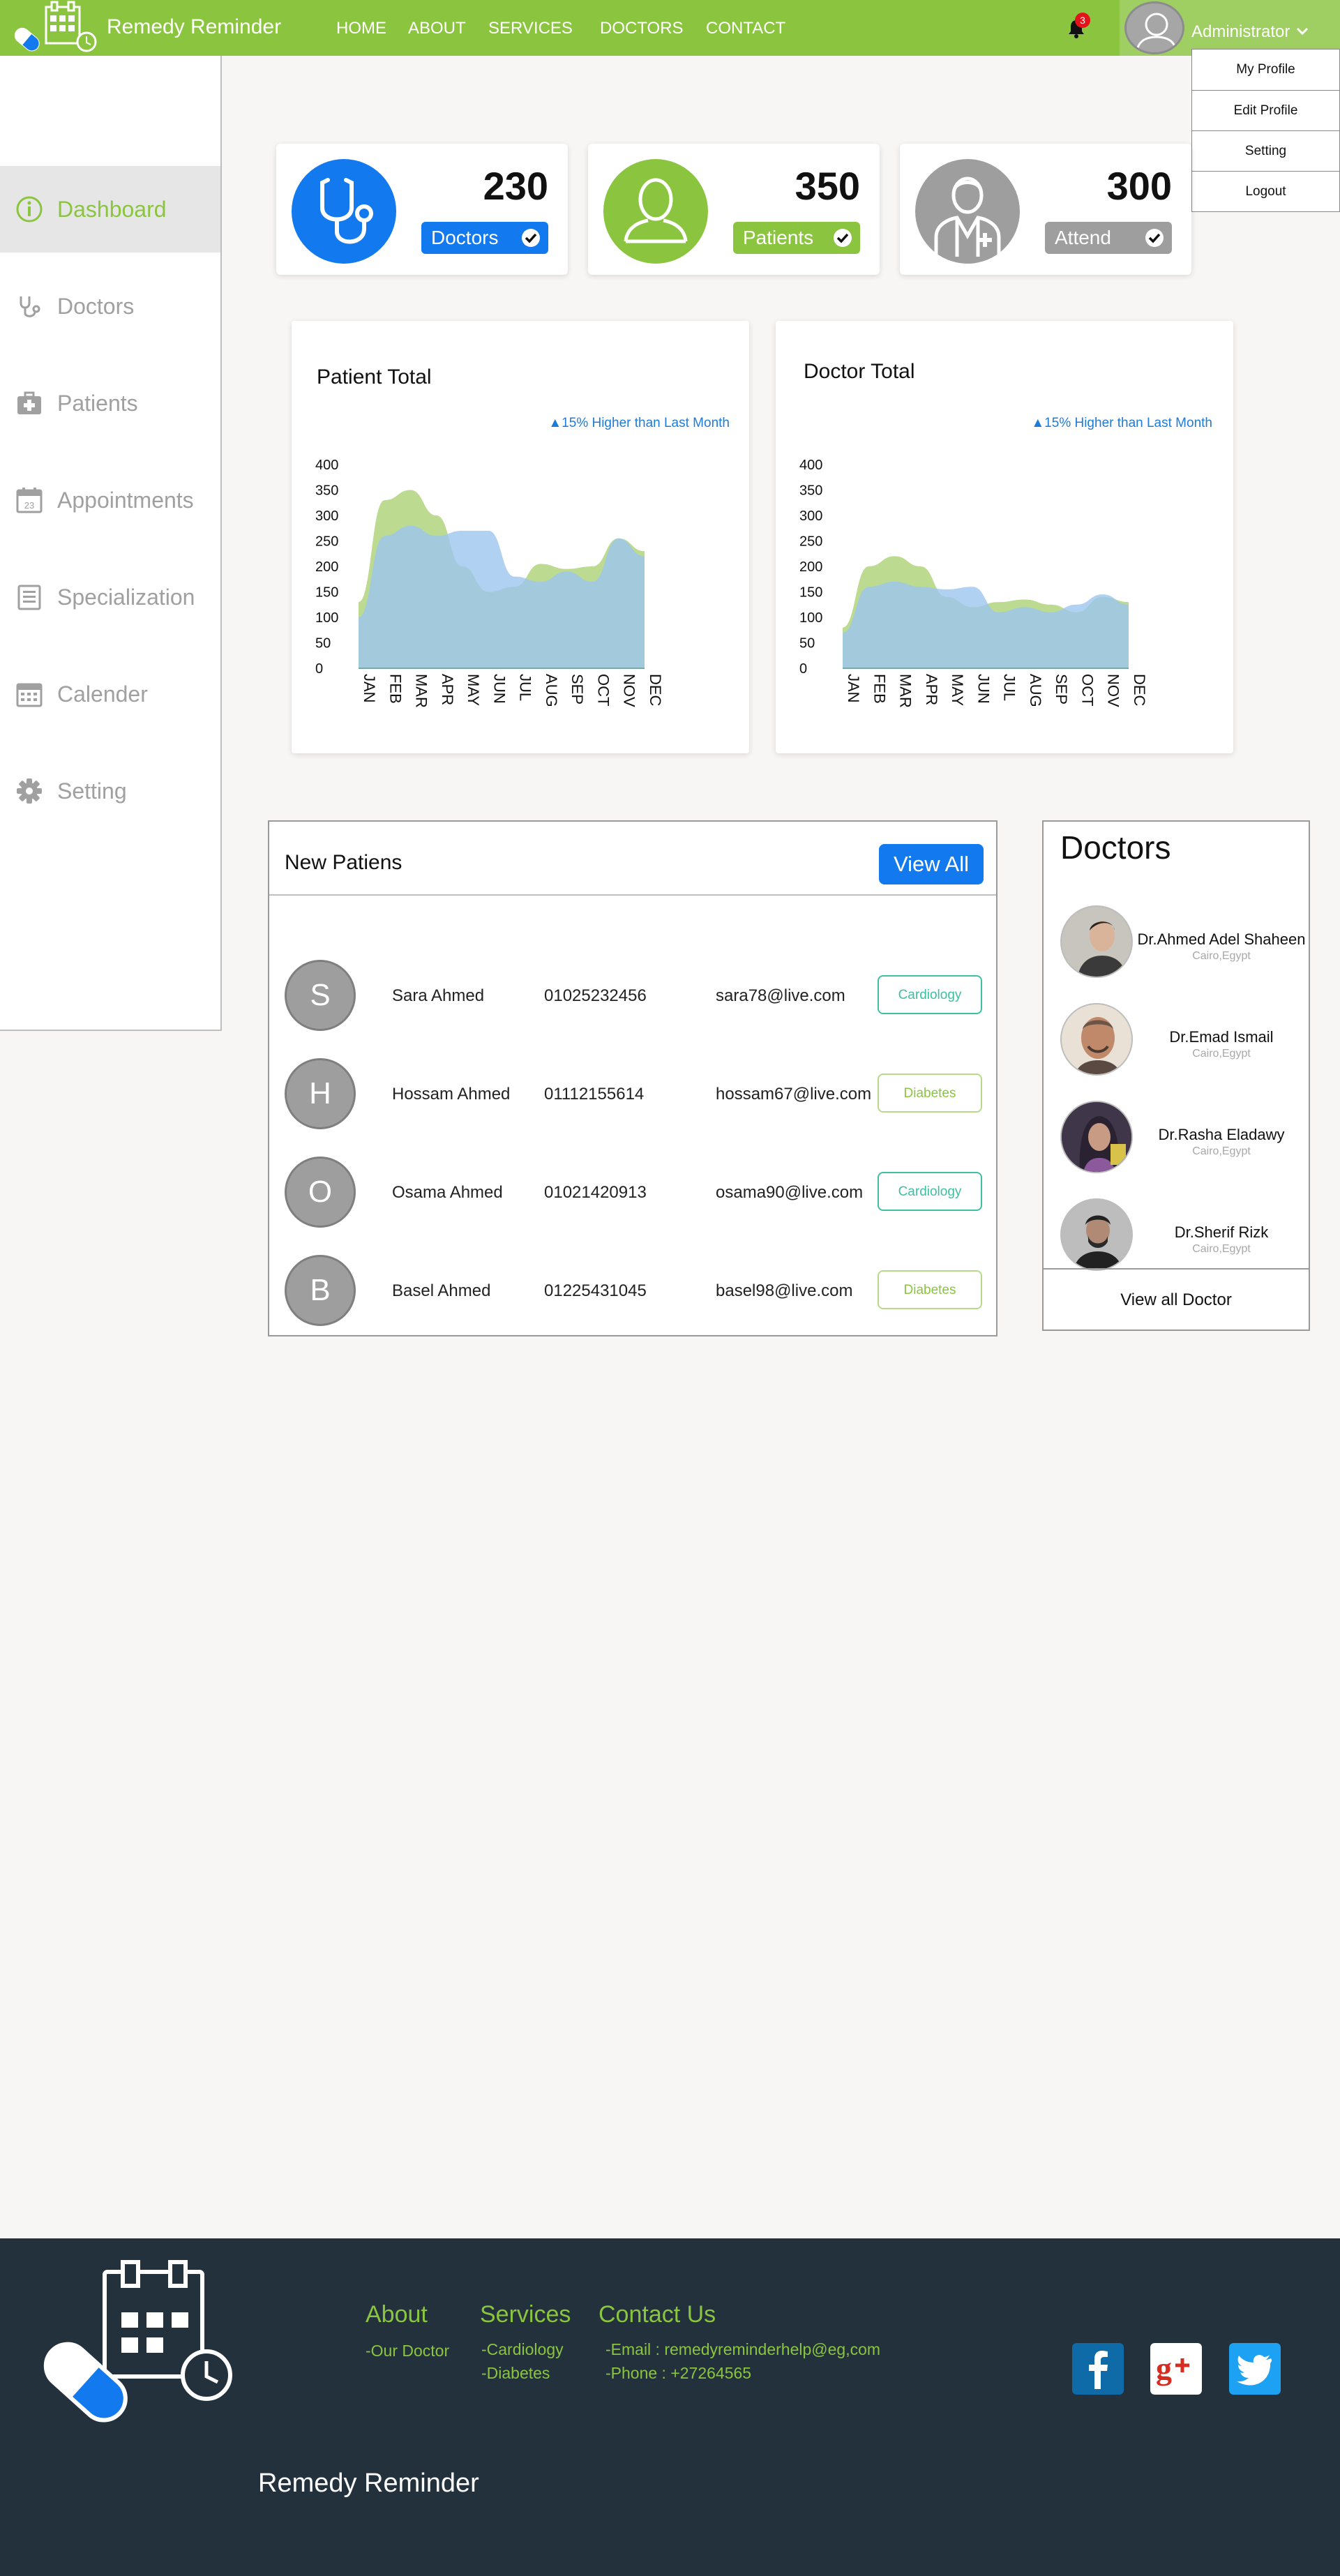 Image resolution: width=1340 pixels, height=2576 pixels. I want to click on footer-link-our-doctor: -Our Doctor, so click(408, 2351).